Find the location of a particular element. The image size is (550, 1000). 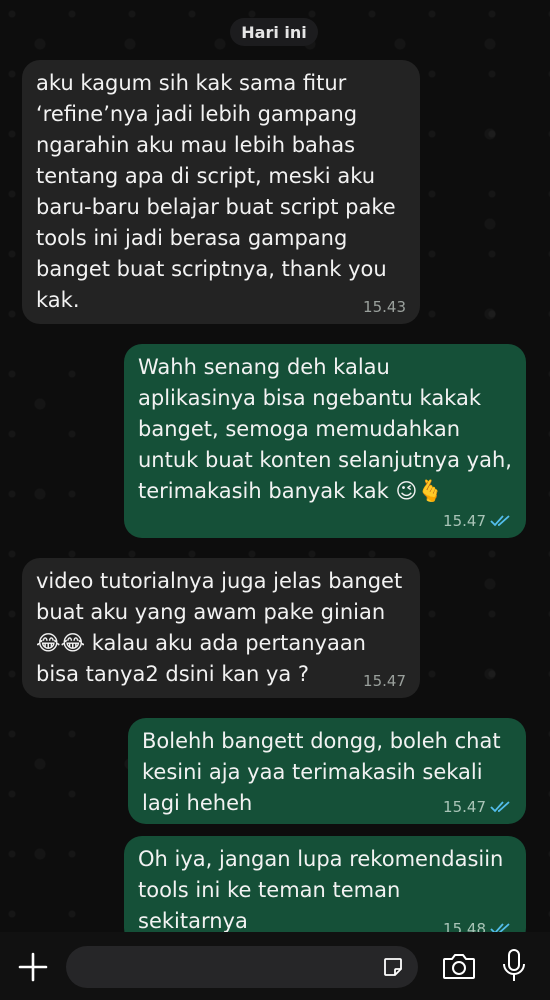

sticker-icon is located at coordinates (393, 967).